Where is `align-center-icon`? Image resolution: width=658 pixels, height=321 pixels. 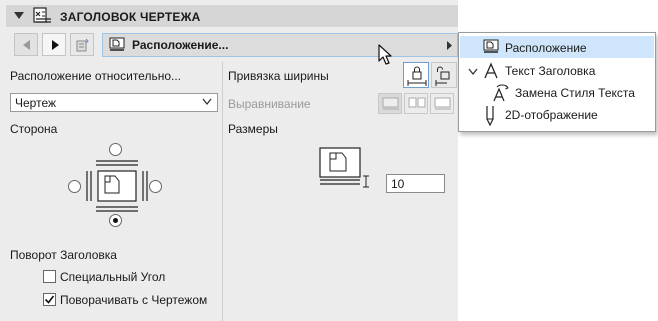 align-center-icon is located at coordinates (417, 102).